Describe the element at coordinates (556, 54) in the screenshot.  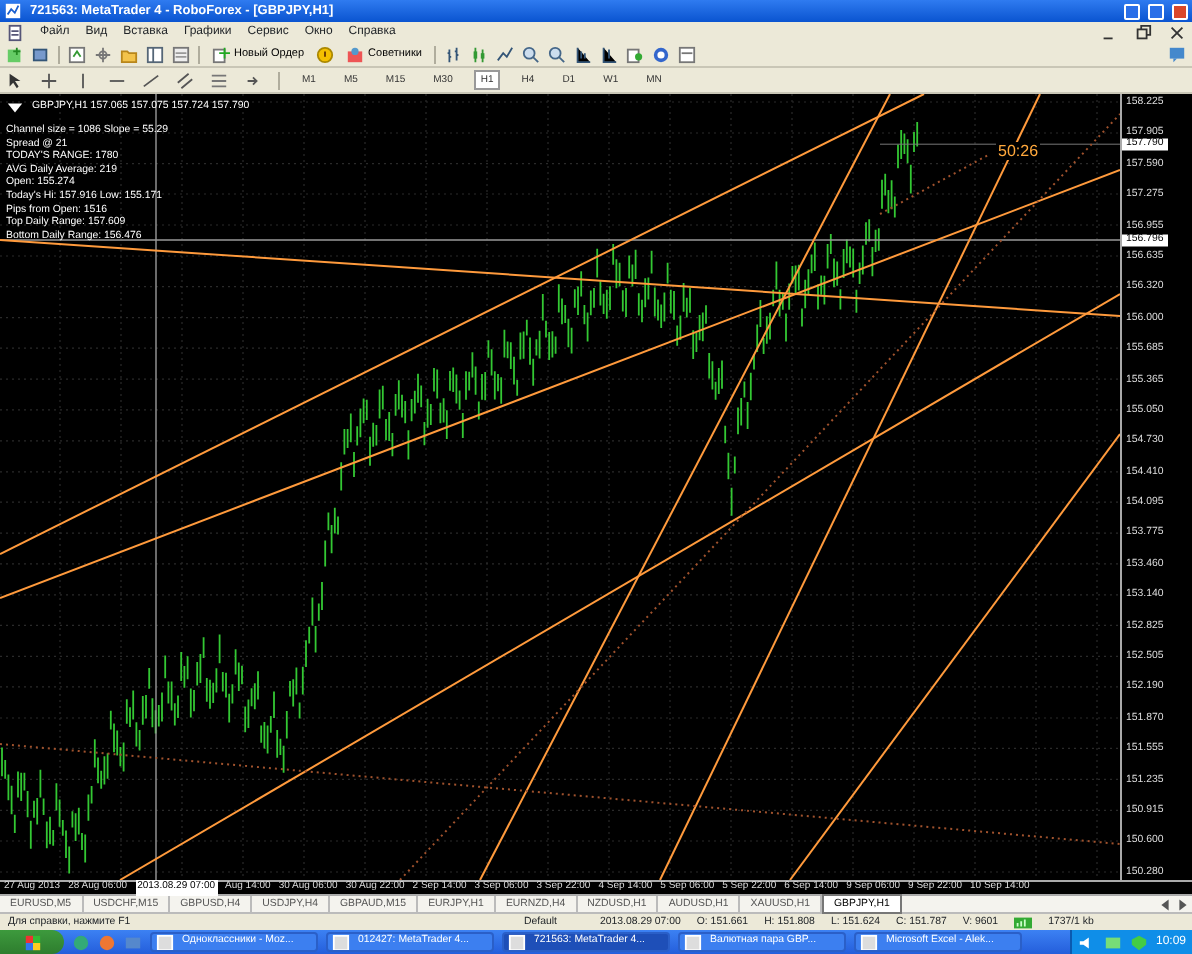
I see `zoom-out-icon` at that location.